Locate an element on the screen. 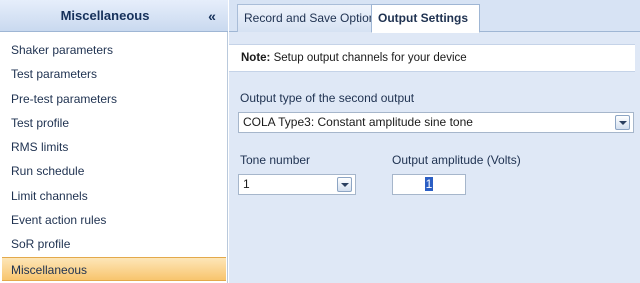 Image resolution: width=640 pixels, height=283 pixels. sidebar-item-miscellaneous: Miscellaneous is located at coordinates (114, 268).